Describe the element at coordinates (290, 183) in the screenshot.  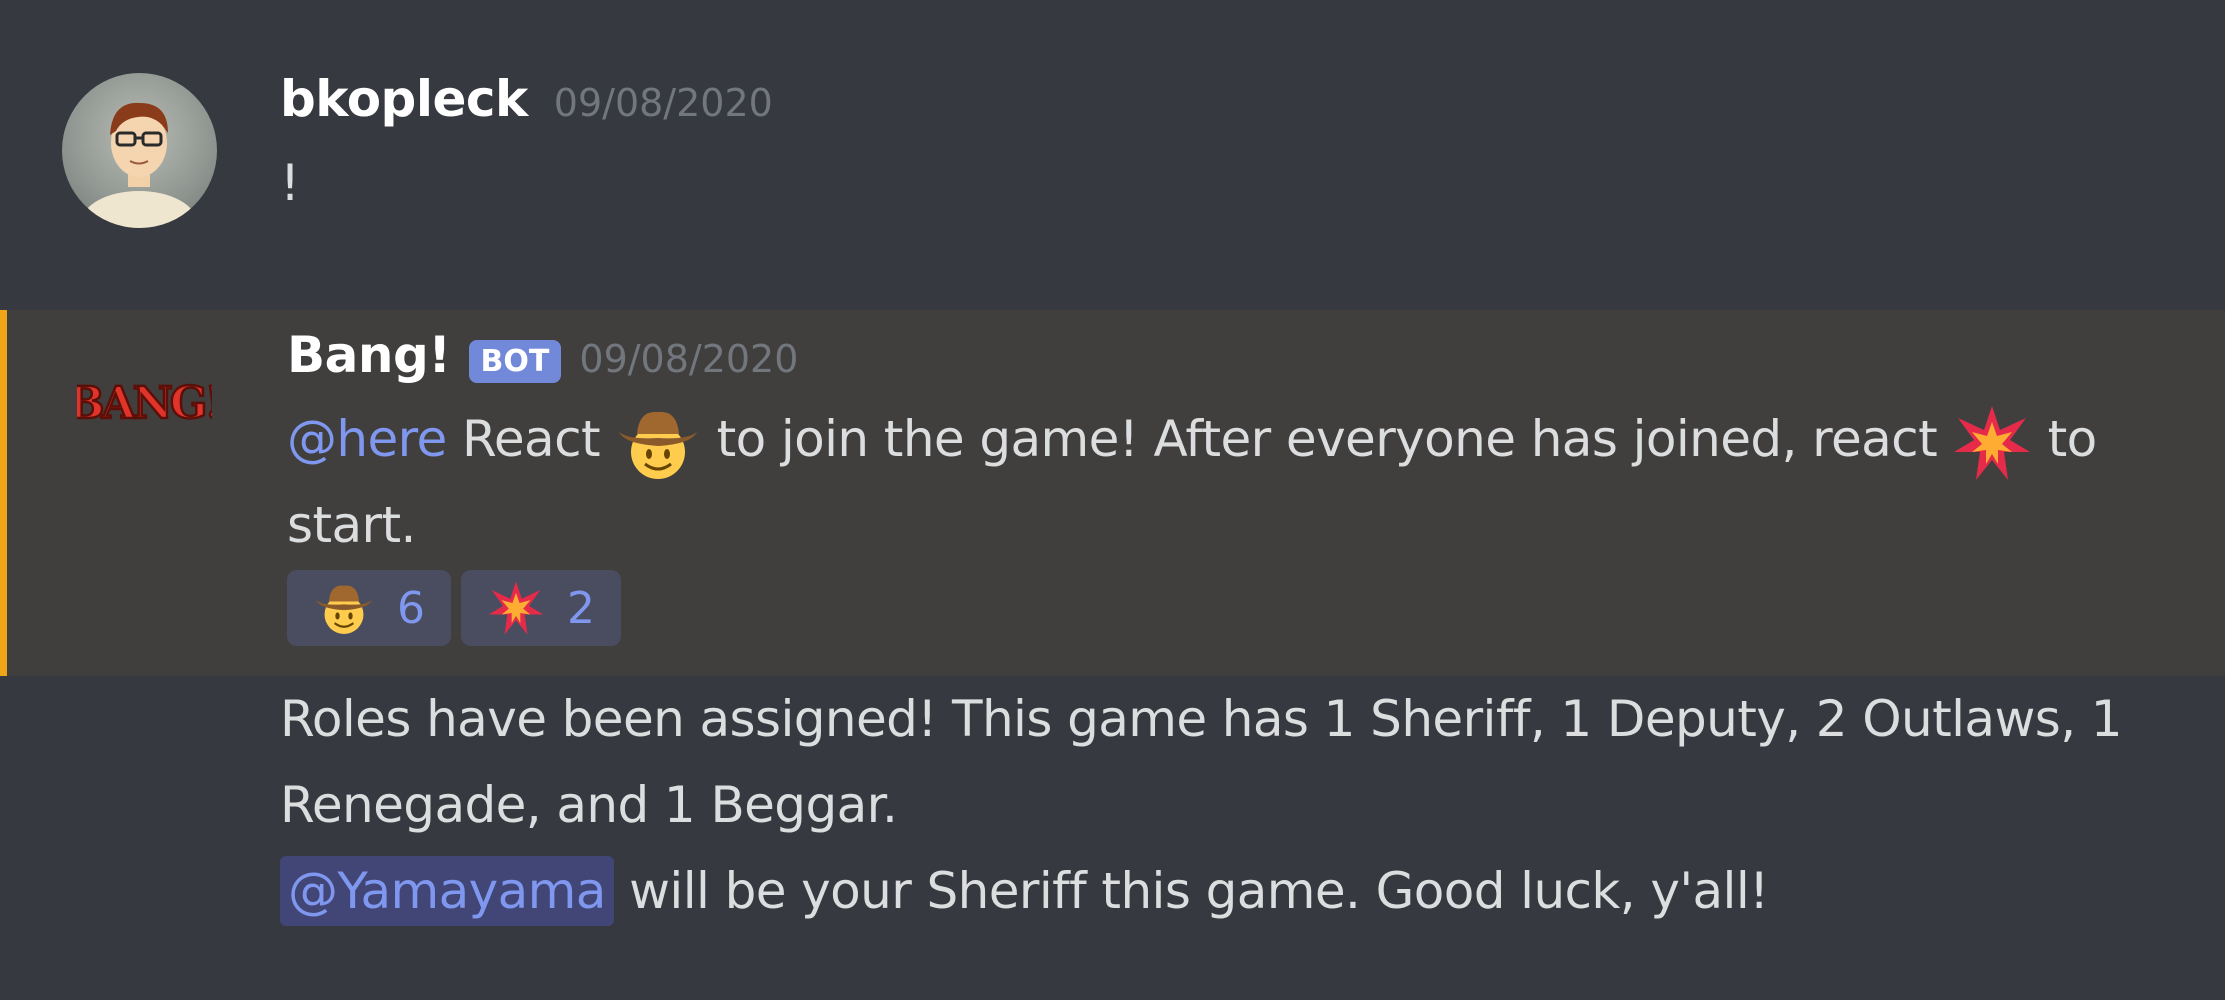
I see `message-text: !` at that location.